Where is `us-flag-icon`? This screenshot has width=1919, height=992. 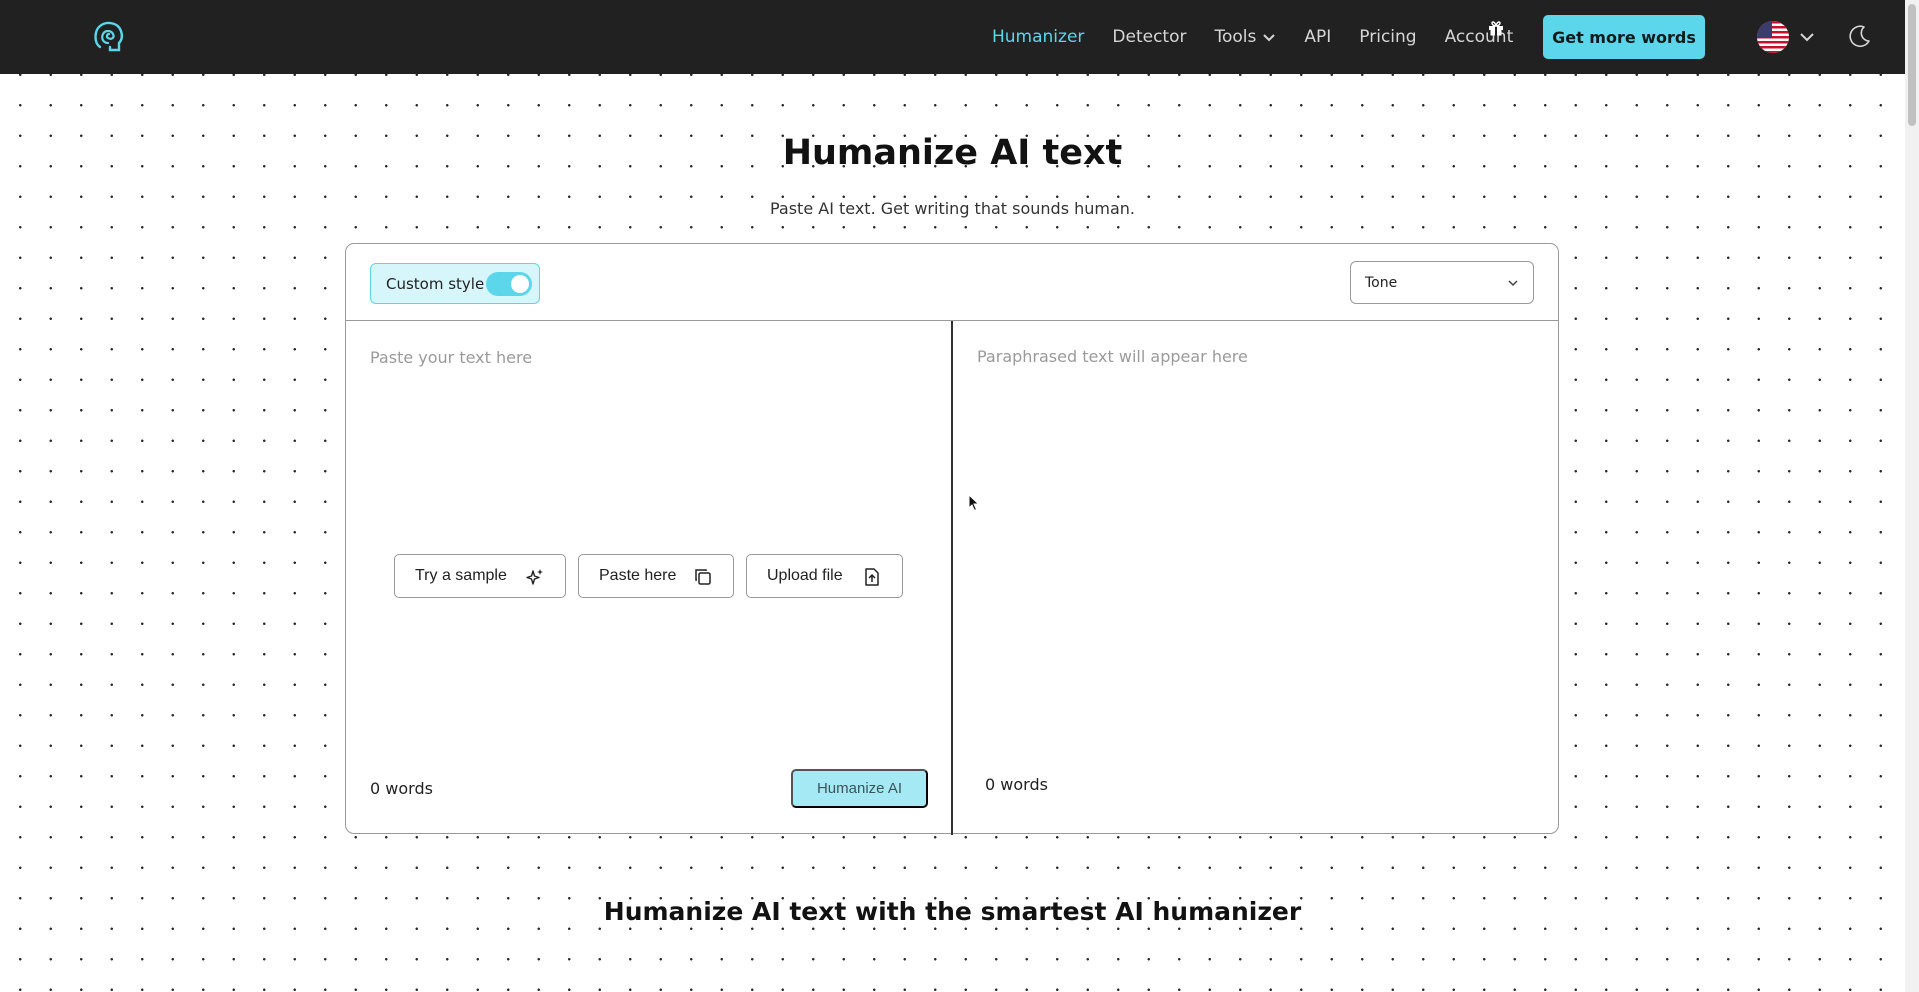
us-flag-icon is located at coordinates (1773, 37).